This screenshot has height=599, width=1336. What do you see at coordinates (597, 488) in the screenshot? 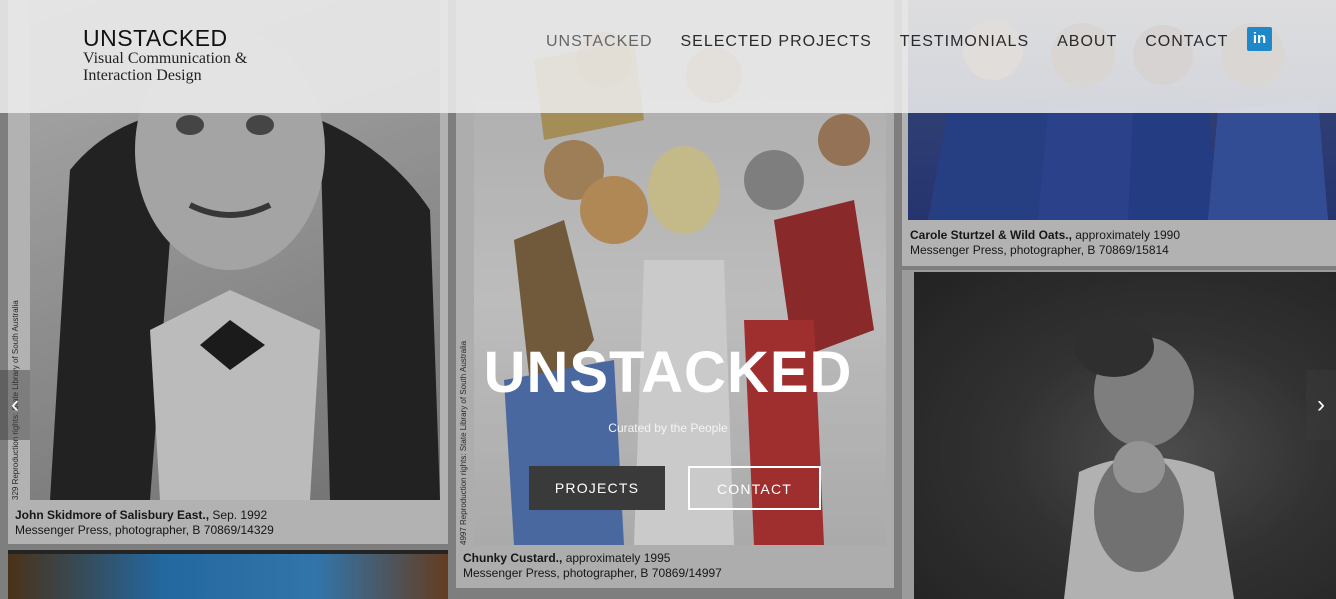
I see `projects-button: PROJECTS` at bounding box center [597, 488].